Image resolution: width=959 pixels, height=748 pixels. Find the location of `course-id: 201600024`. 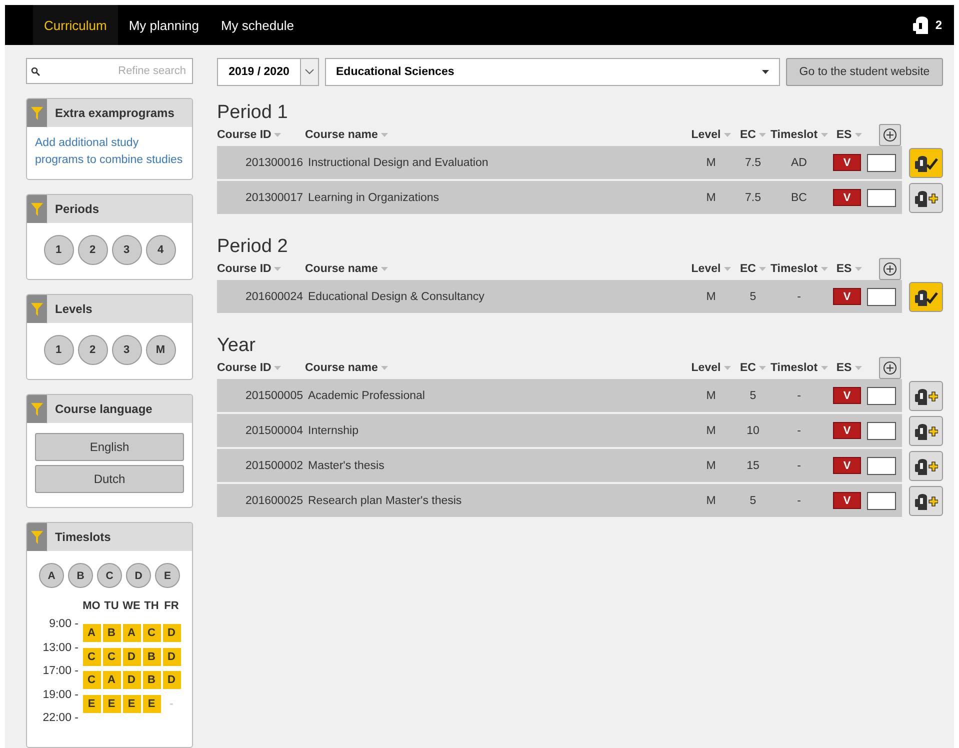

course-id: 201600024 is located at coordinates (273, 296).